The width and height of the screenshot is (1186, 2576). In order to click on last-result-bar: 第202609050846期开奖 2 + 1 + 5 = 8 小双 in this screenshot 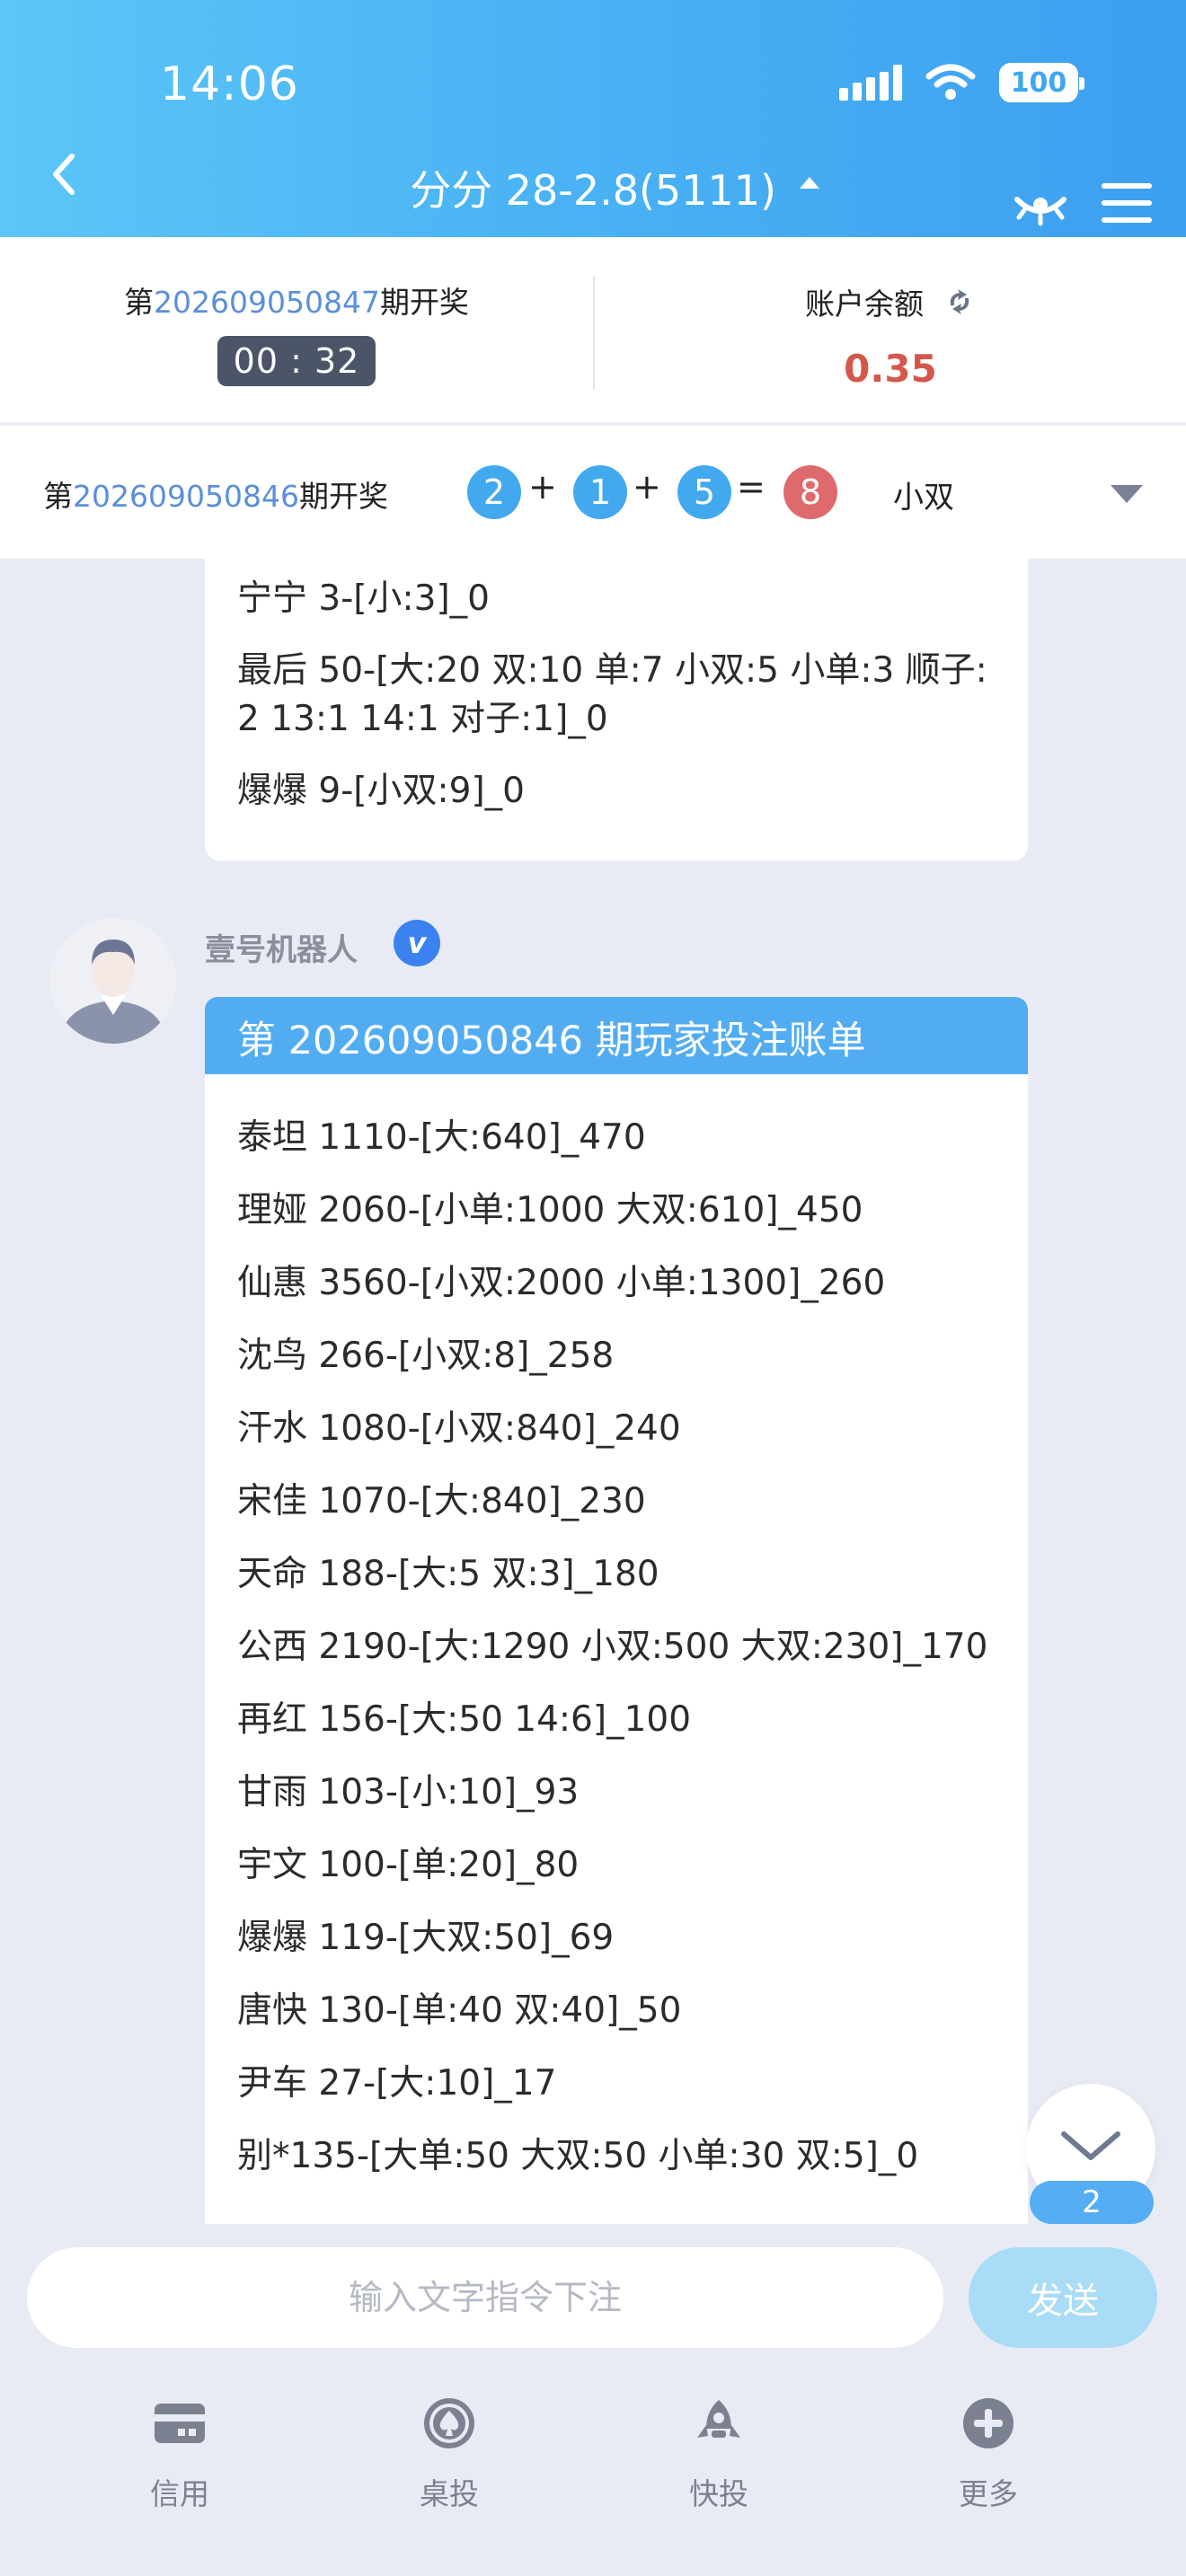, I will do `click(593, 493)`.